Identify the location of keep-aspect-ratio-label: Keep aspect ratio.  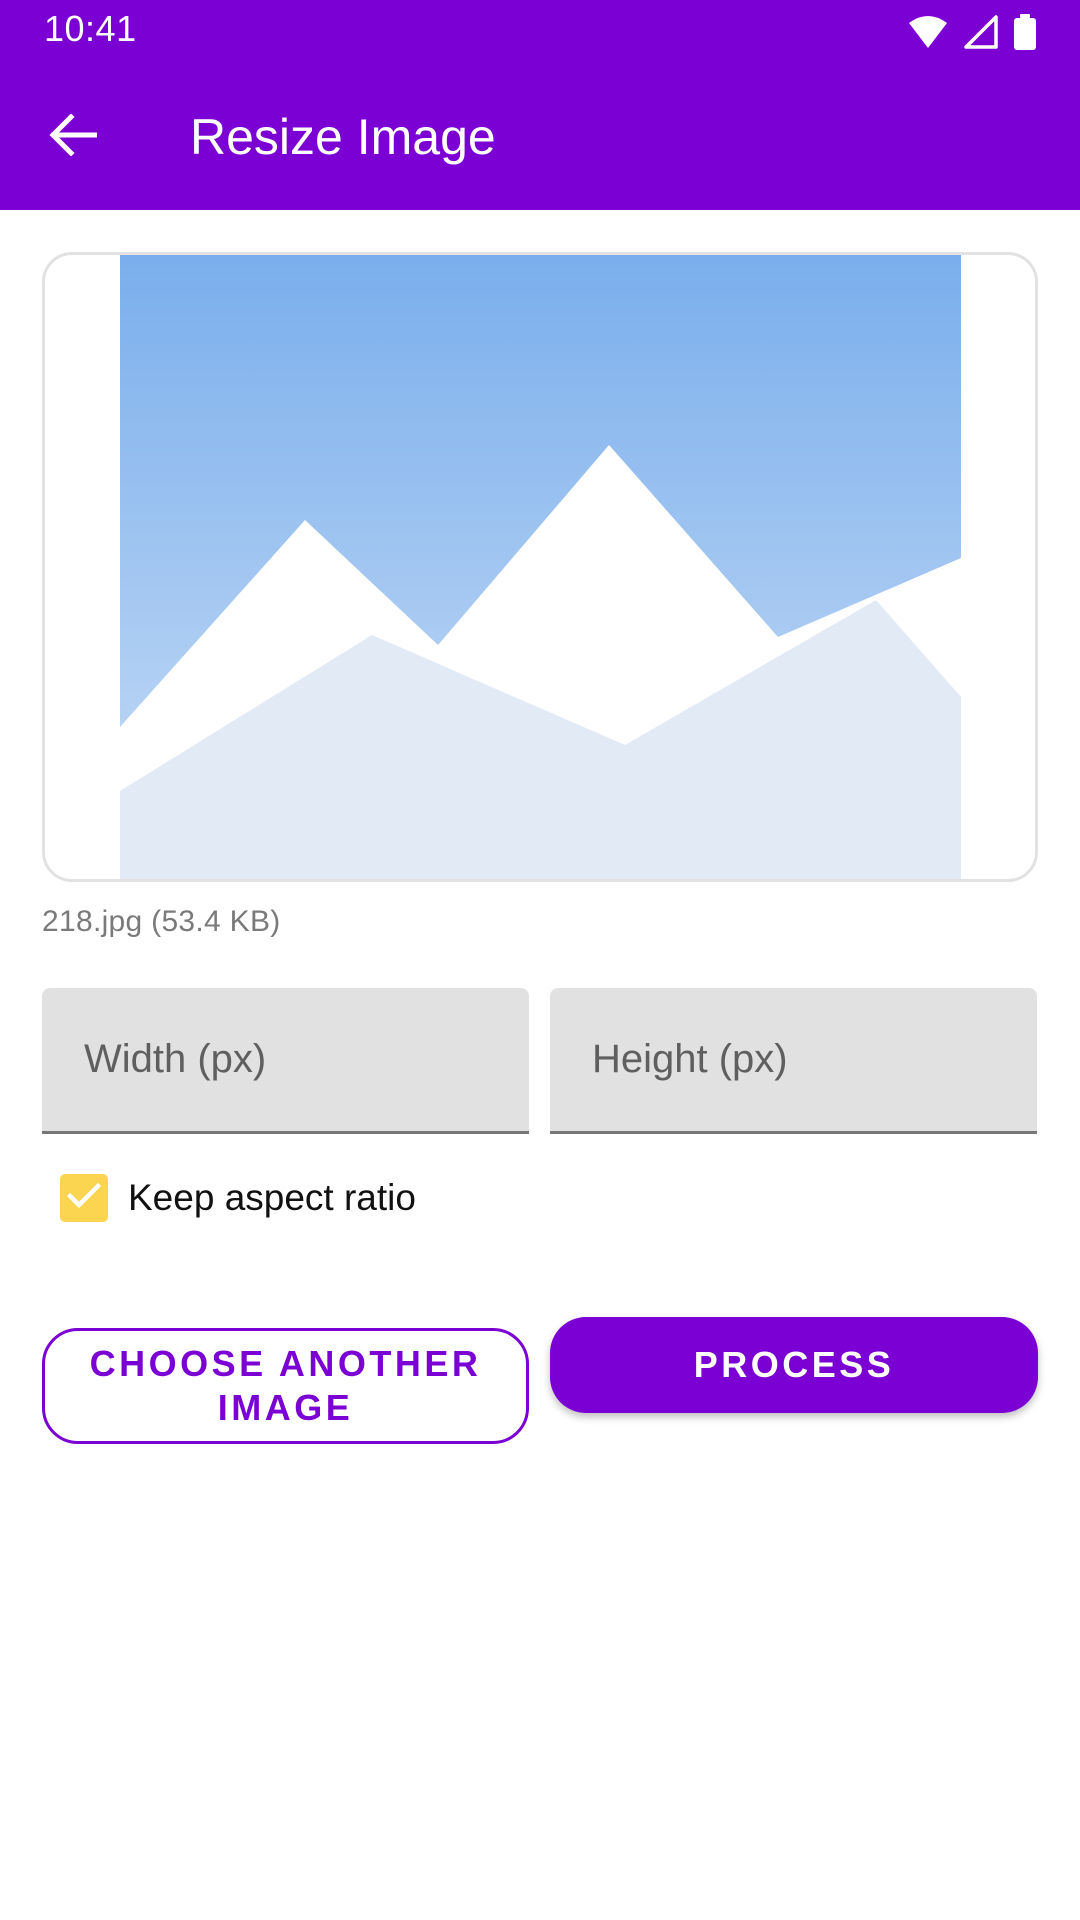
(272, 1197).